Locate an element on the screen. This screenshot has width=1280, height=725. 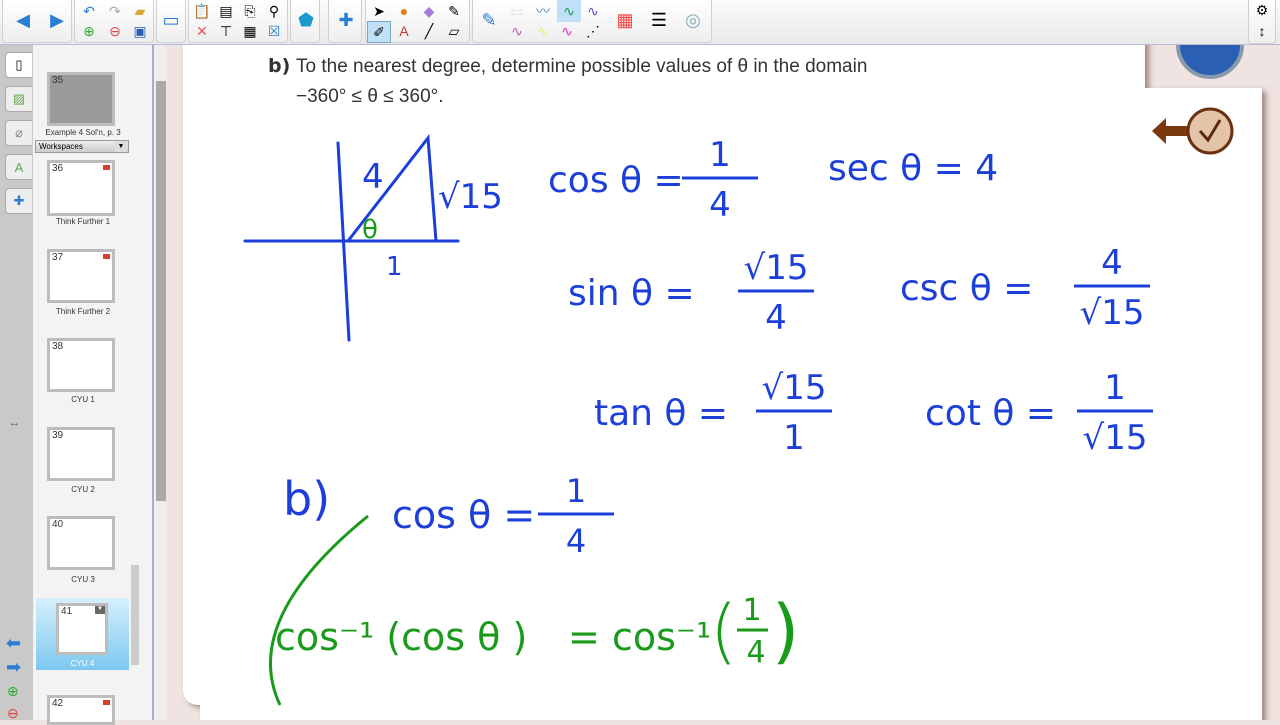
puzzle-icon: ✚ is located at coordinates (346, 20).